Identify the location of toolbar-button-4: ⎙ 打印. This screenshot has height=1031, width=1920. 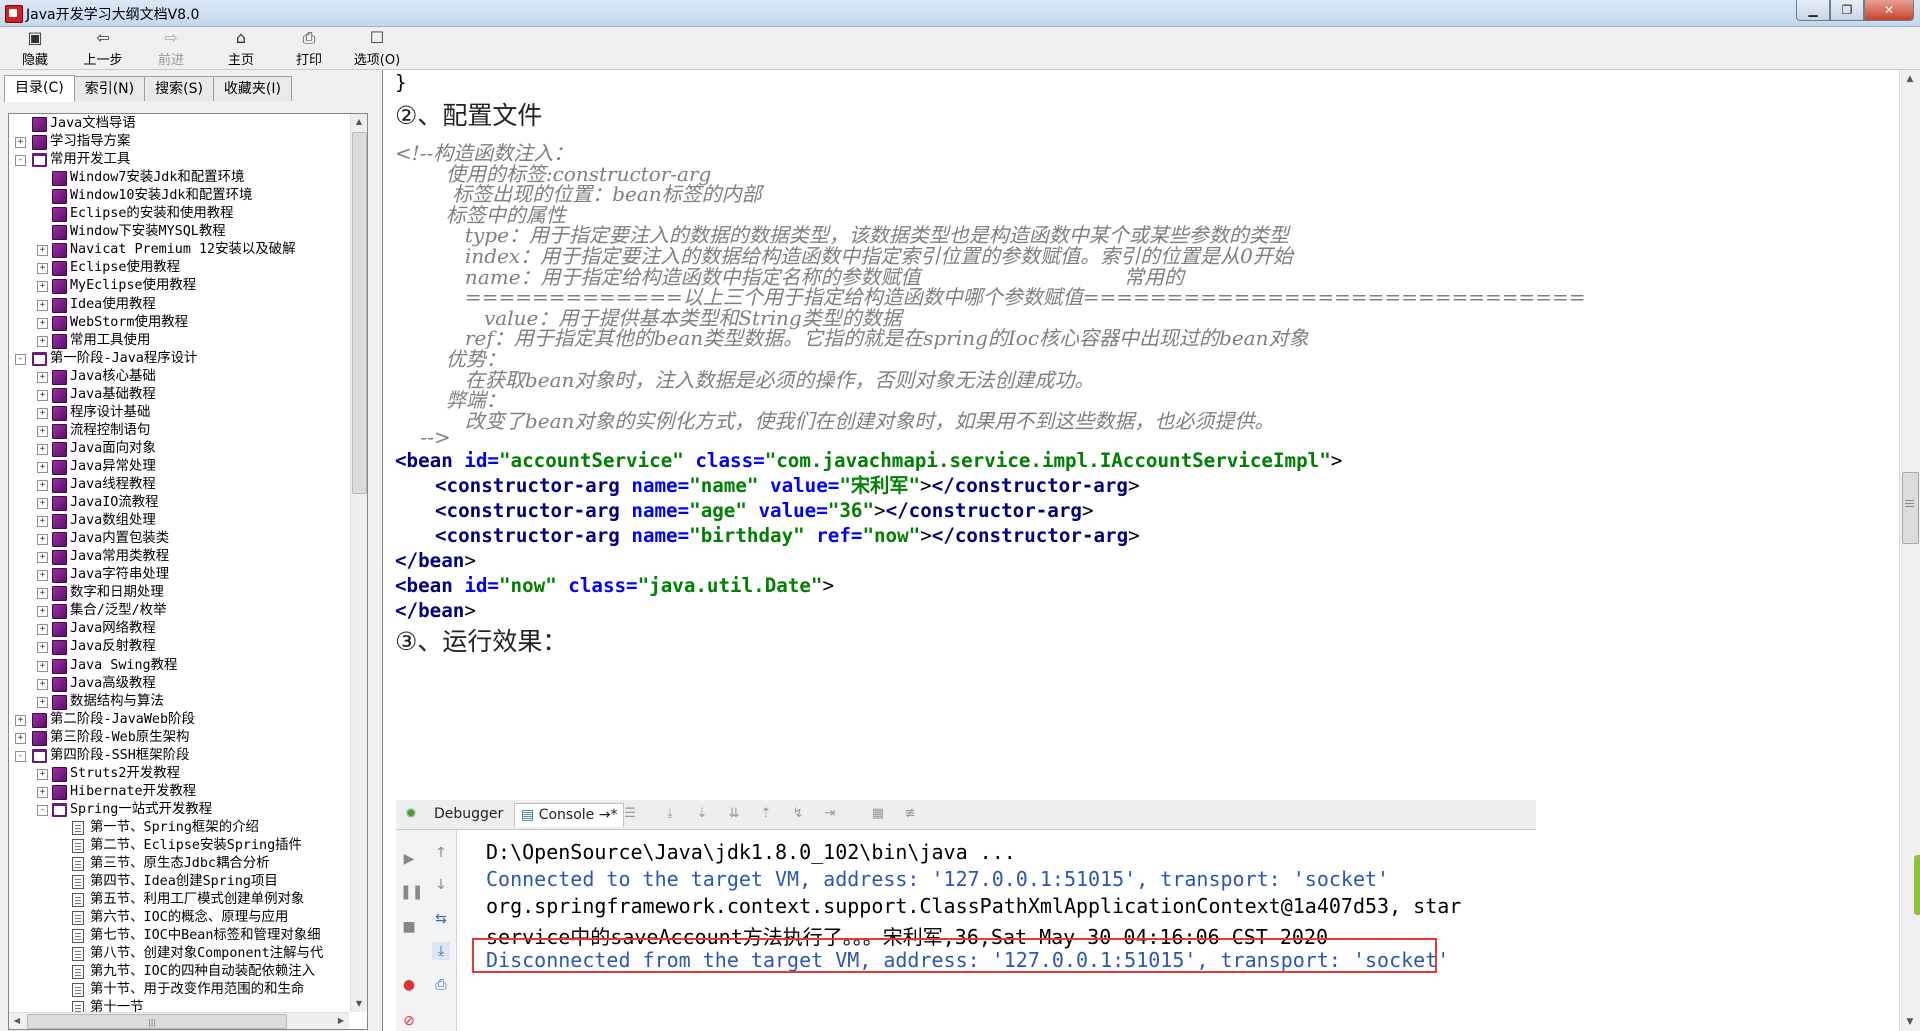
(309, 49).